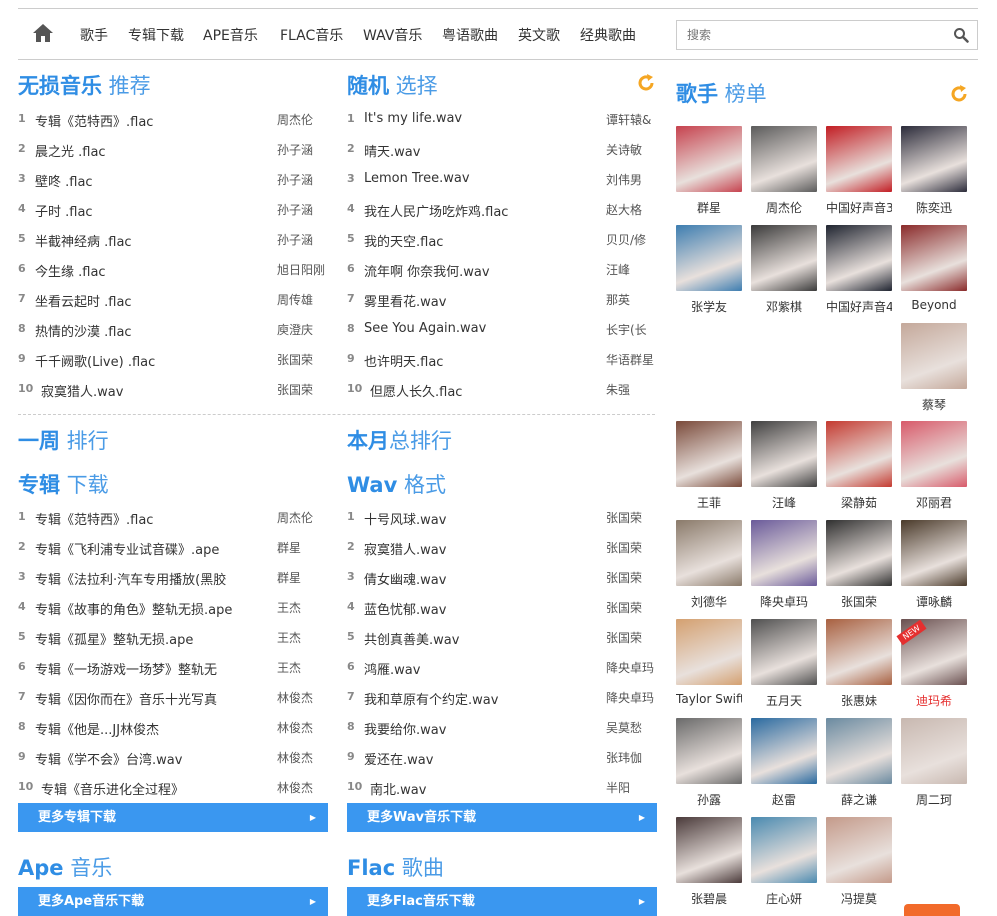  I want to click on song-row: 7 我和草原有个约定.wav 降央卓玛, so click(502, 698).